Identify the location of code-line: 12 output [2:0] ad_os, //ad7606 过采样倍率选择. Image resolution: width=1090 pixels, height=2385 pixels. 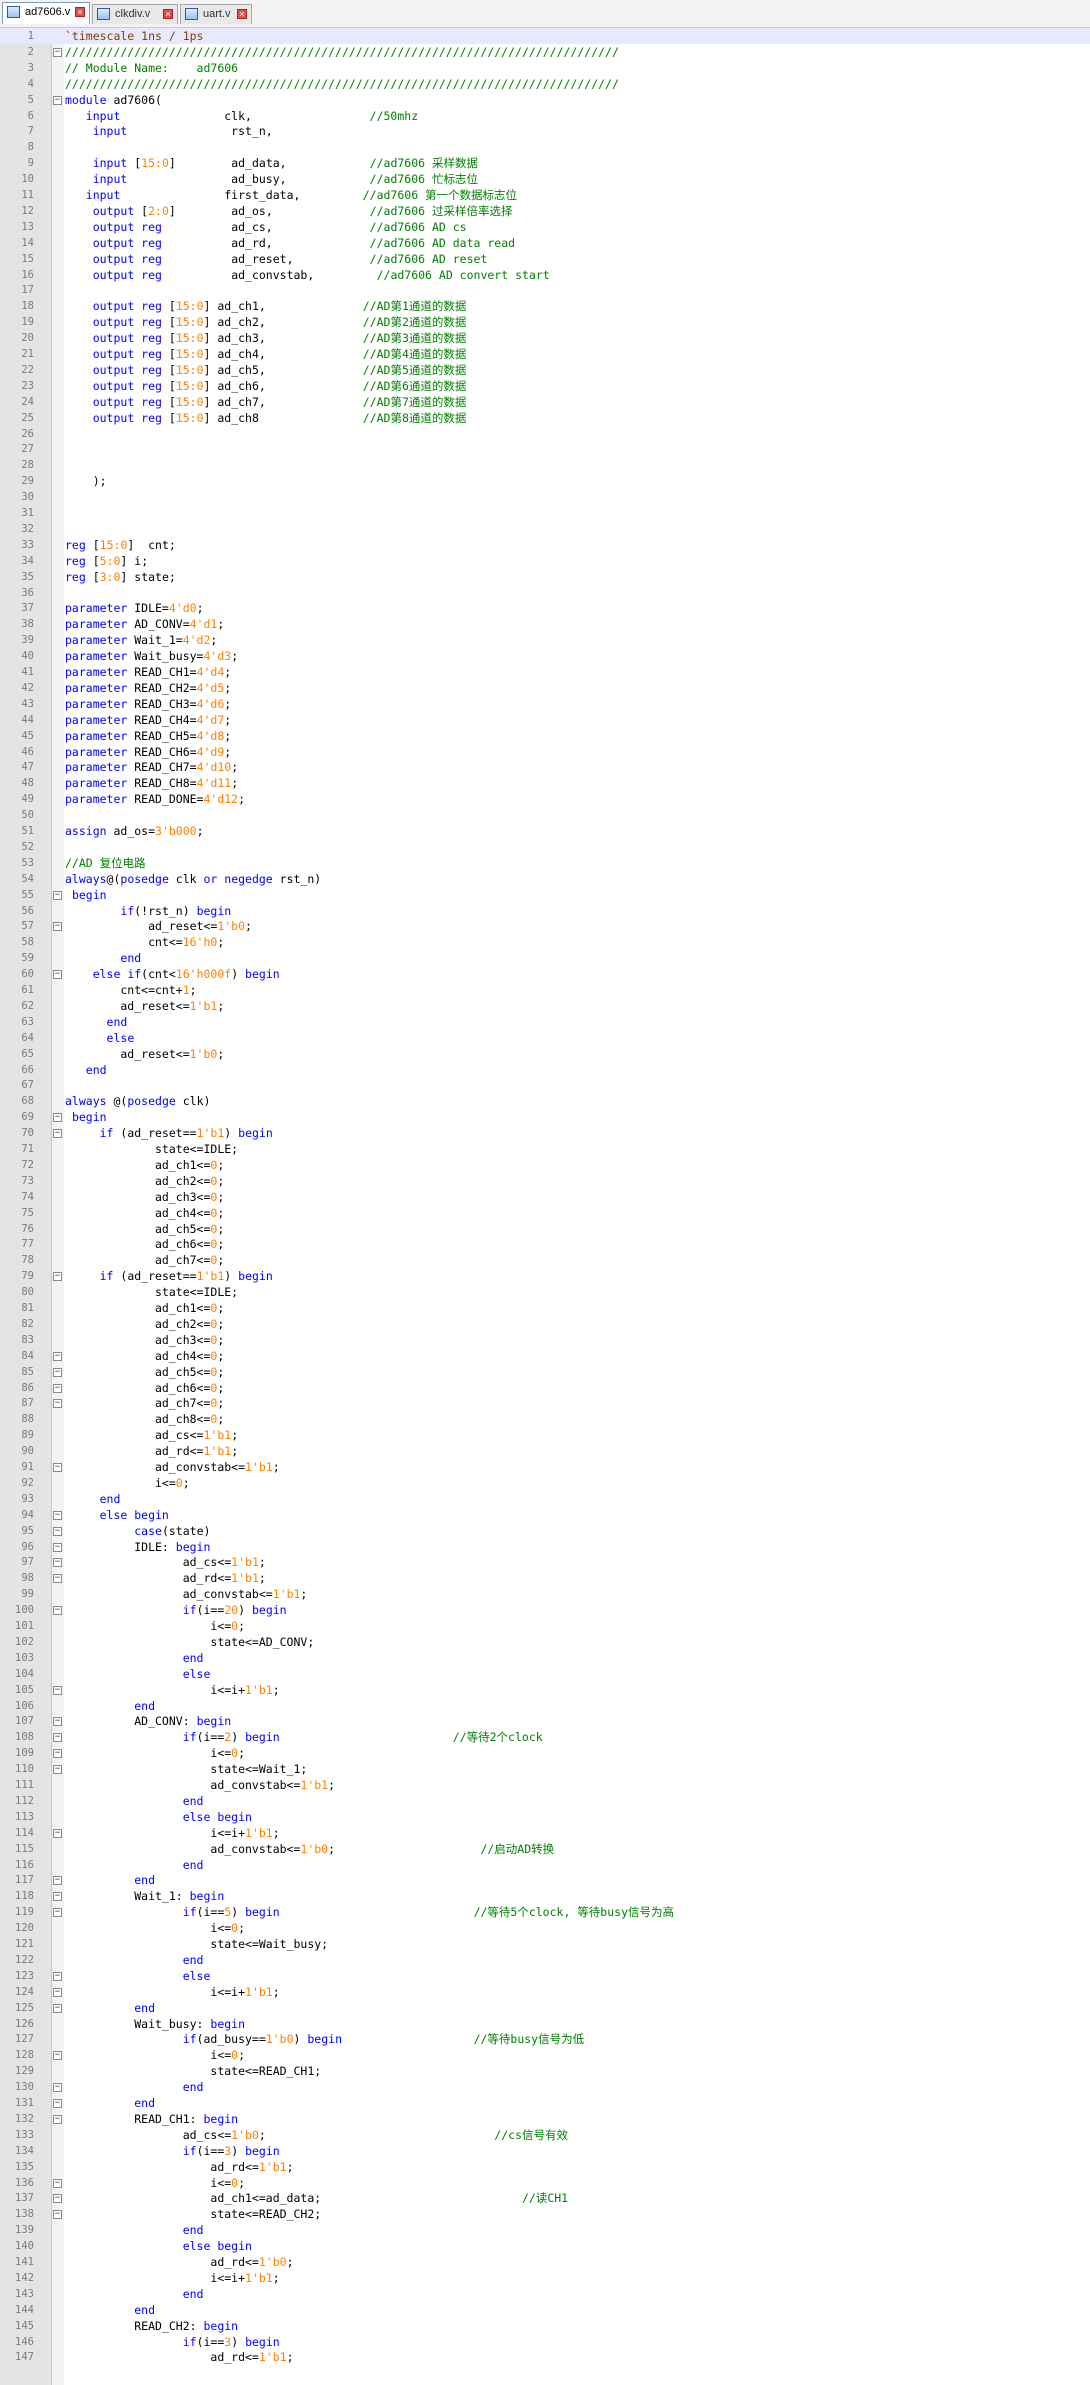
(545, 211).